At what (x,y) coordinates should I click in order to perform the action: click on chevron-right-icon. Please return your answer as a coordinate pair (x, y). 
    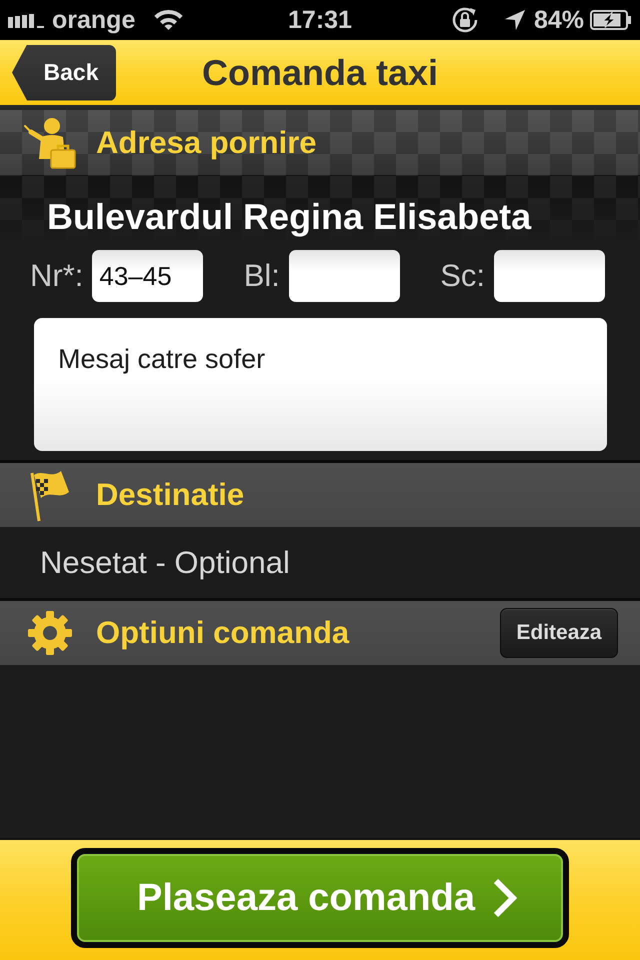
    Looking at the image, I should click on (504, 898).